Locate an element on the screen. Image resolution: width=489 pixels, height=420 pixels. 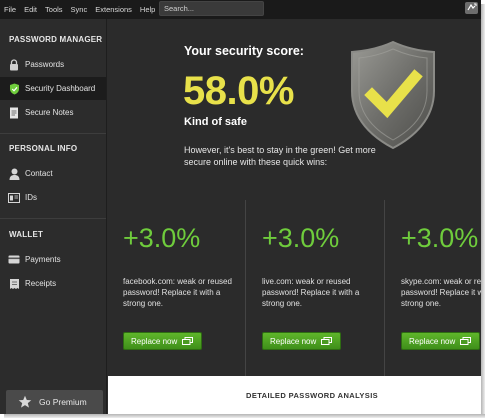
section-title-personal-info: PERSONAL INFO is located at coordinates (43, 148).